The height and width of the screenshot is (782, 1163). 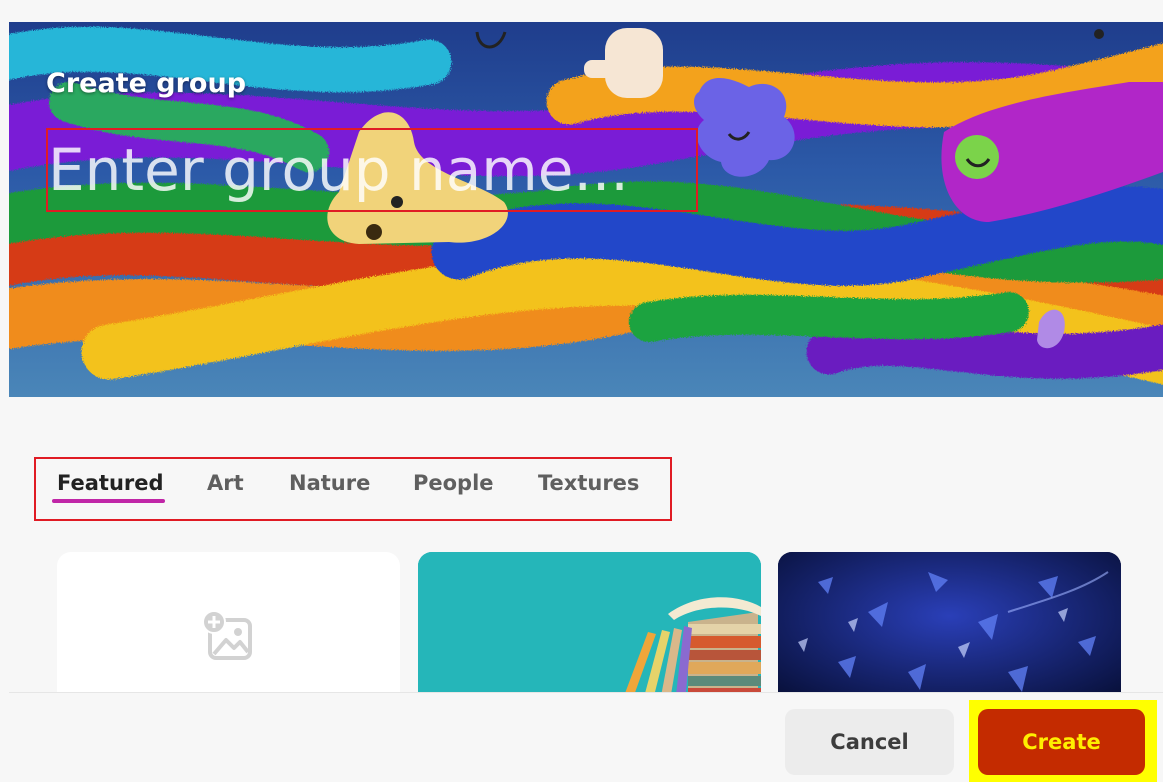 What do you see at coordinates (586, 737) in the screenshot?
I see `dialog-footer: Cancel Create` at bounding box center [586, 737].